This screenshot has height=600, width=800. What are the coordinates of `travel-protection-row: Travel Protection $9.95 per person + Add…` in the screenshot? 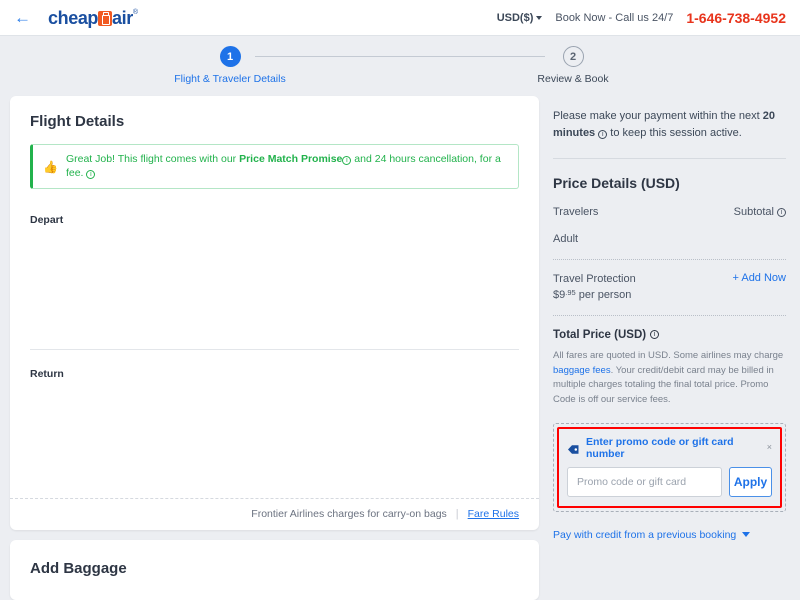 It's located at (669, 286).